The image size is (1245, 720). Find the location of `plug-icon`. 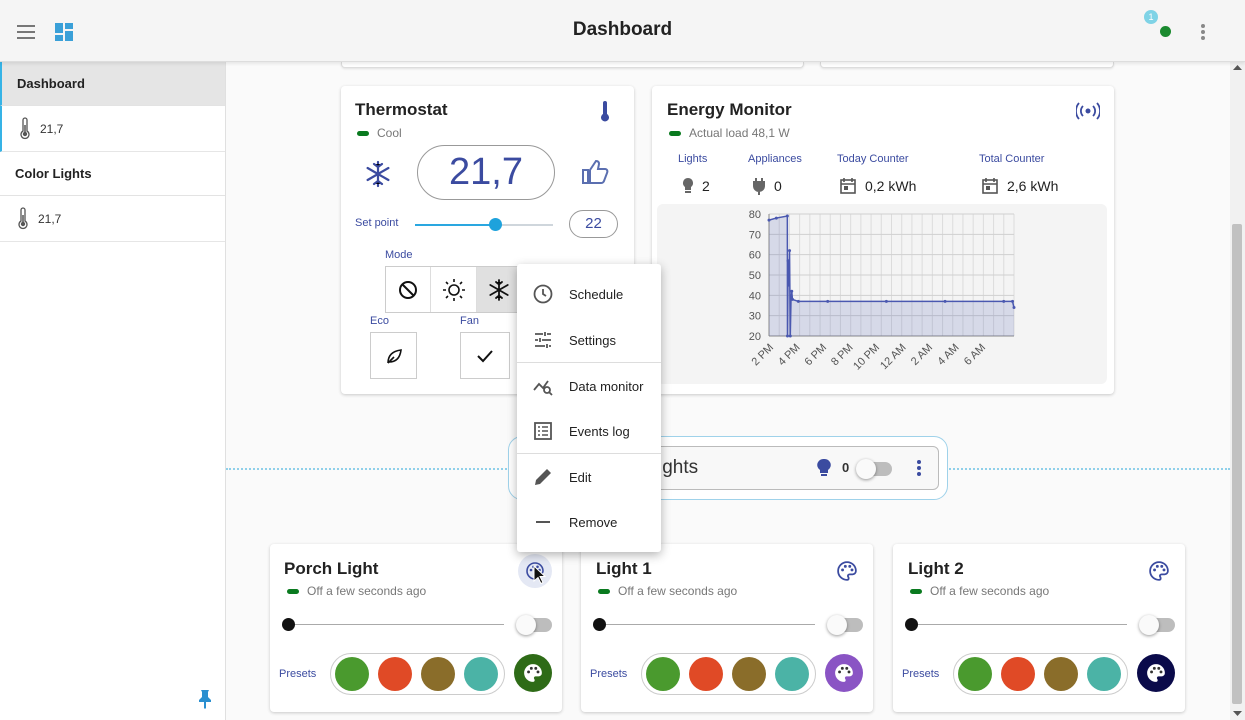

plug-icon is located at coordinates (759, 186).